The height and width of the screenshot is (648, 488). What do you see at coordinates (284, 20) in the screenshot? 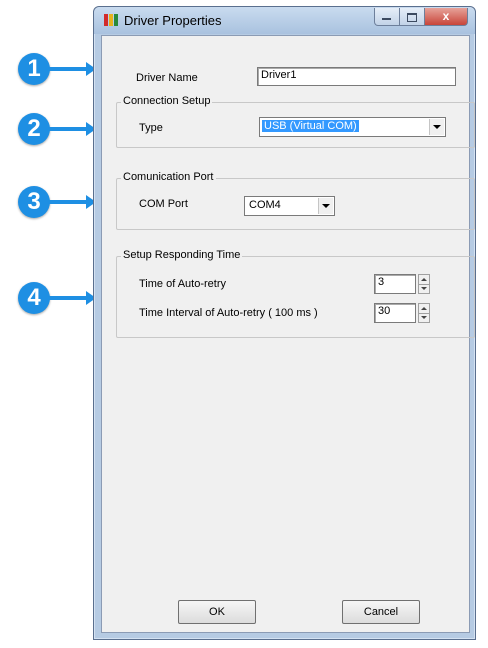
I see `title-bar: Driver Properties x` at bounding box center [284, 20].